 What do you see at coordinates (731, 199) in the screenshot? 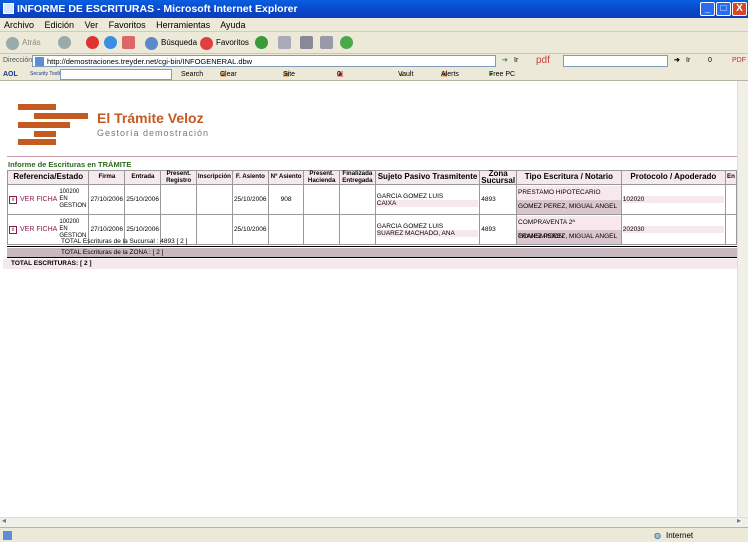
I see `extra-cell` at bounding box center [731, 199].